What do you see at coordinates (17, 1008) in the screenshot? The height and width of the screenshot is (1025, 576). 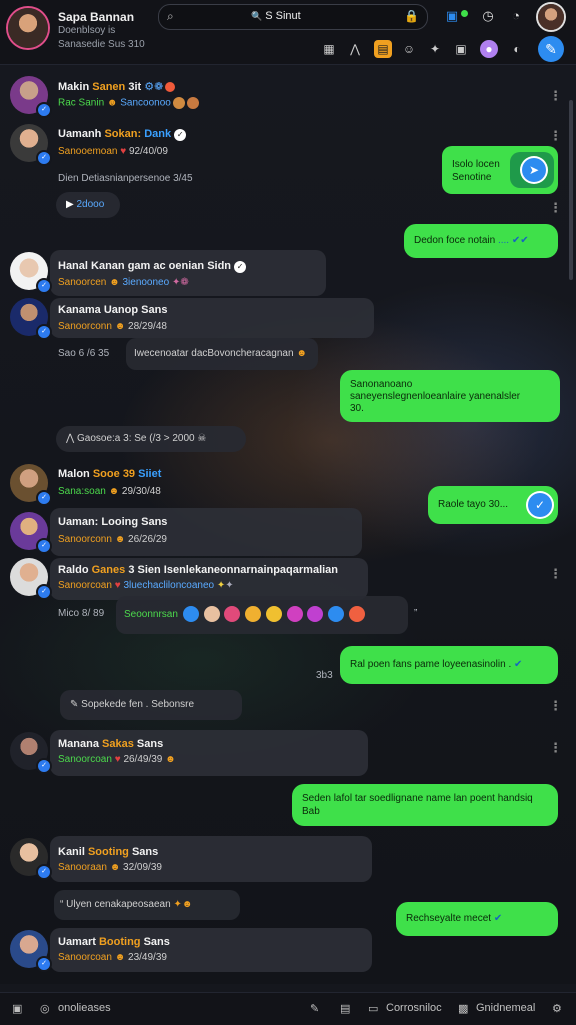 I see `attach-icon: ▣` at bounding box center [17, 1008].